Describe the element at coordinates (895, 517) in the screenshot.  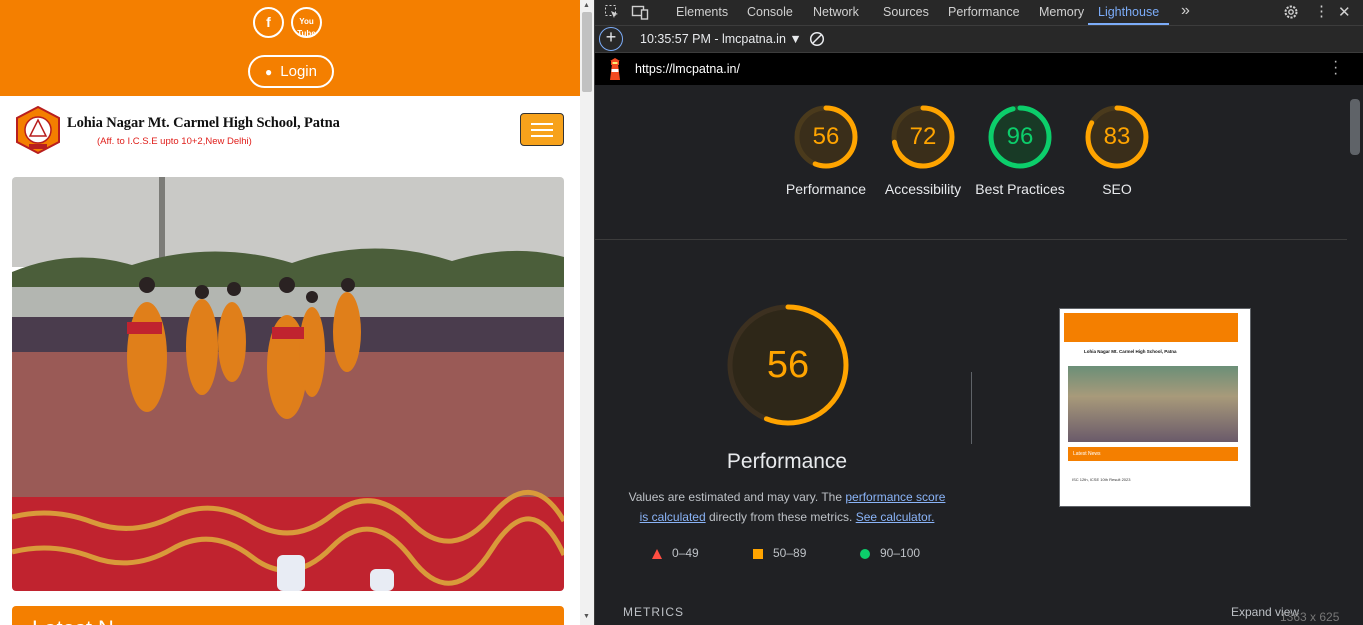
I see `see-calculator-link: See calculator.` at that location.